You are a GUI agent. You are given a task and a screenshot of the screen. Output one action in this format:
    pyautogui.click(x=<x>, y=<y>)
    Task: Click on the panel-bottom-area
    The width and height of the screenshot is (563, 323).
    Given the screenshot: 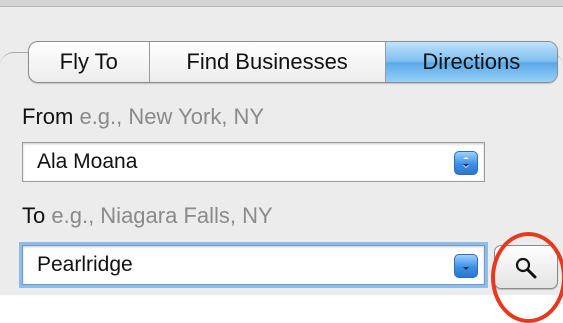 What is the action you would take?
    pyautogui.click(x=281, y=306)
    